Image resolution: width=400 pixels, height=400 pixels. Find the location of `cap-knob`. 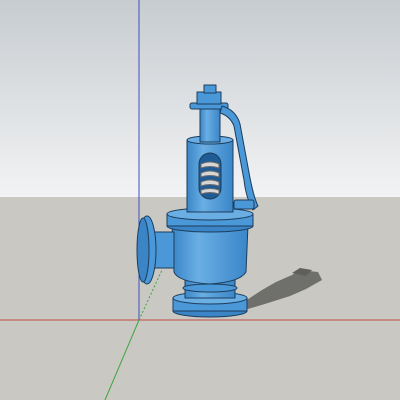

cap-knob is located at coordinates (210, 89).